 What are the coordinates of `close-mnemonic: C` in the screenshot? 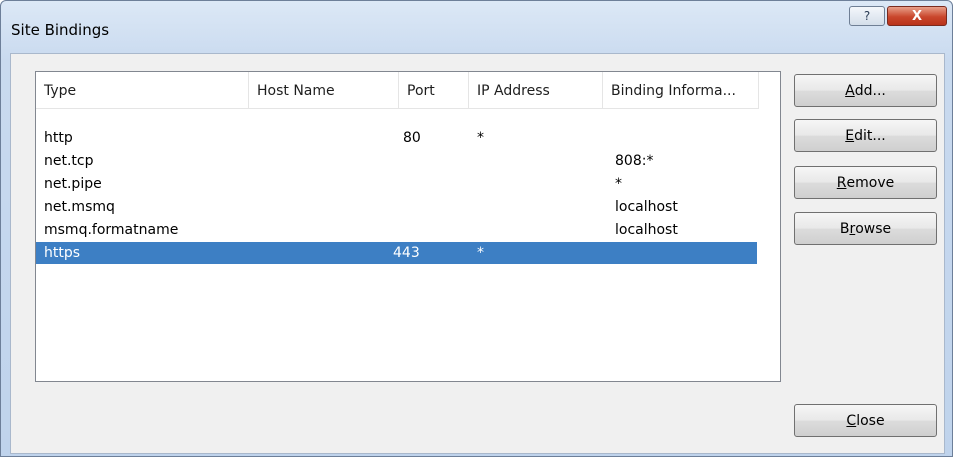 It's located at (851, 420).